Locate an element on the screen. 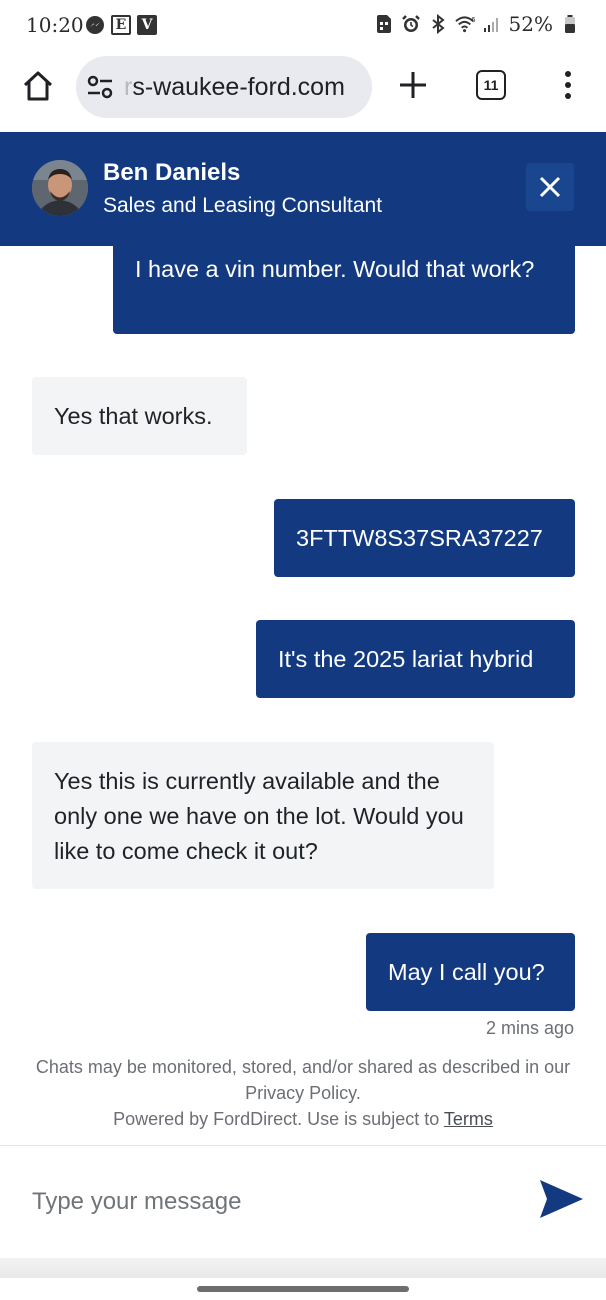 This screenshot has width=606, height=1300. agent-name: Ben Daniels is located at coordinates (172, 172).